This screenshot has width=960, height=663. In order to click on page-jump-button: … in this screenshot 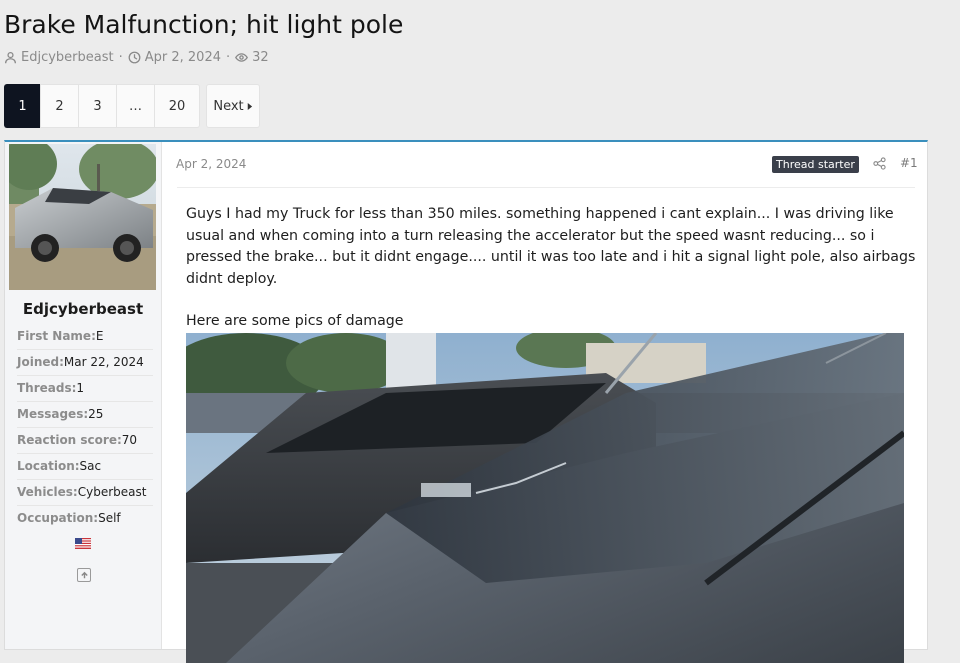, I will do `click(135, 106)`.